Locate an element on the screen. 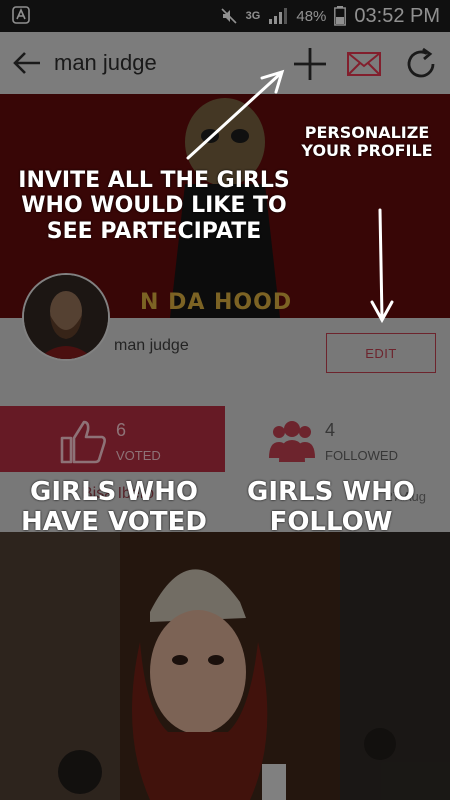  avatar is located at coordinates (66, 317).